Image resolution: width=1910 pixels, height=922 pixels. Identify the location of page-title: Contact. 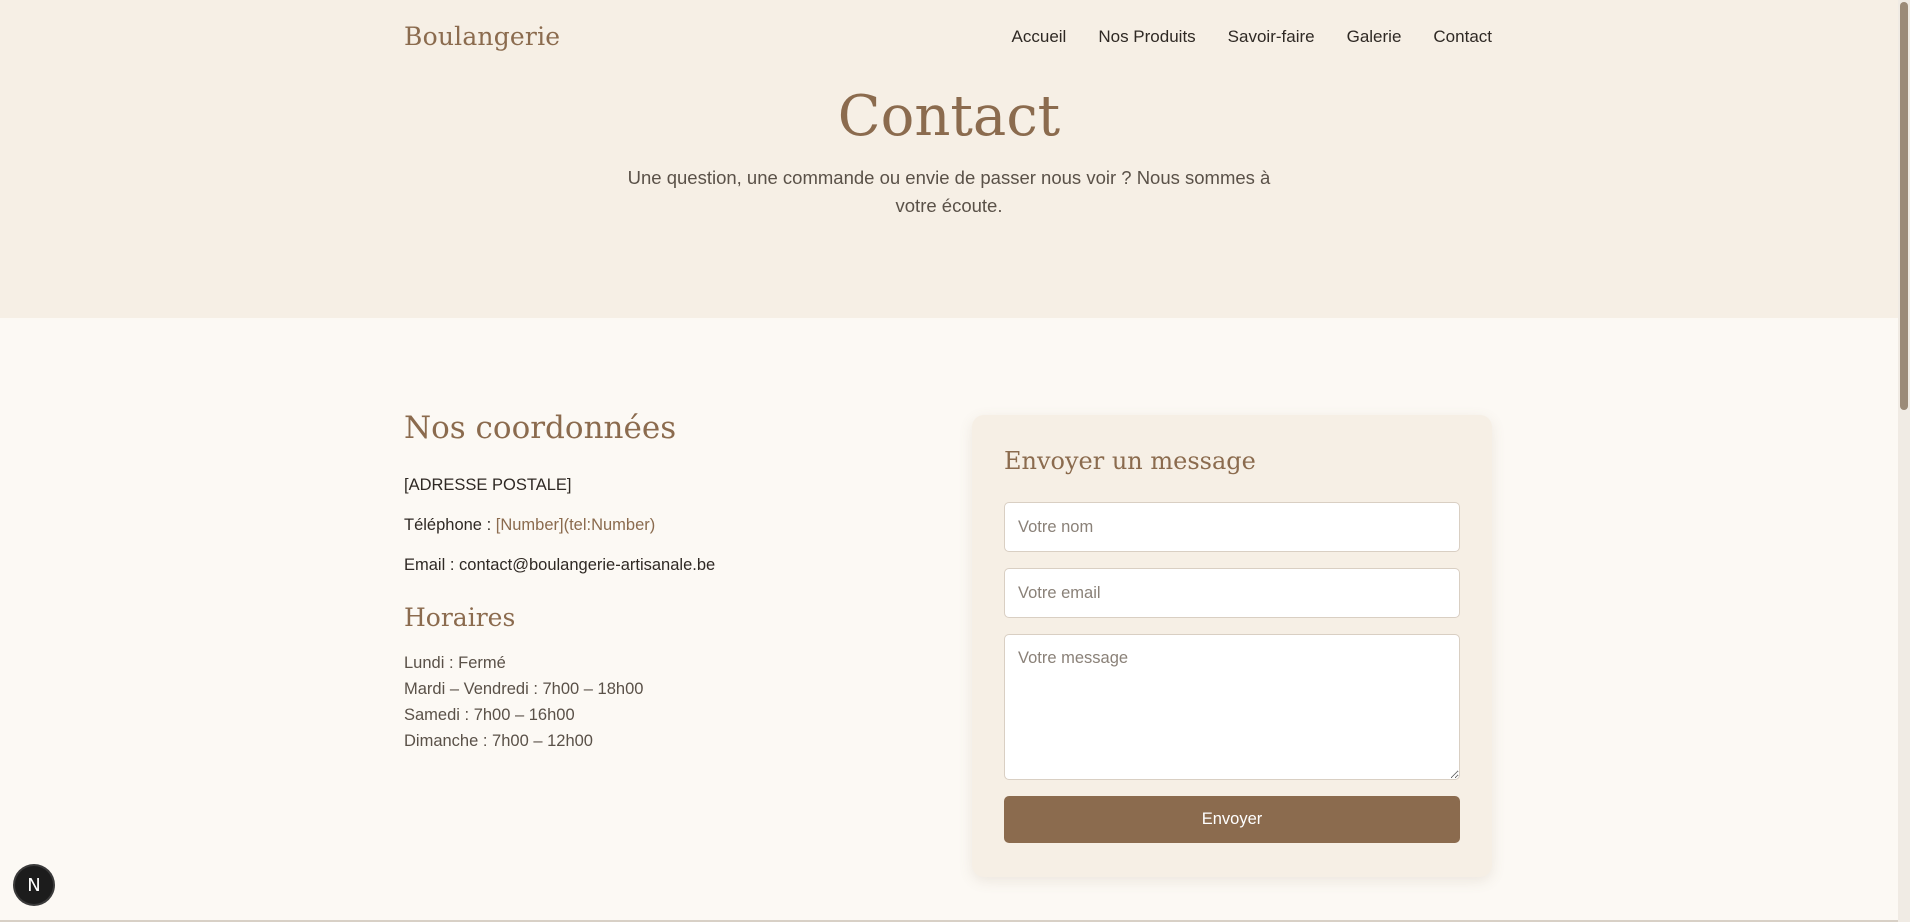
(949, 116).